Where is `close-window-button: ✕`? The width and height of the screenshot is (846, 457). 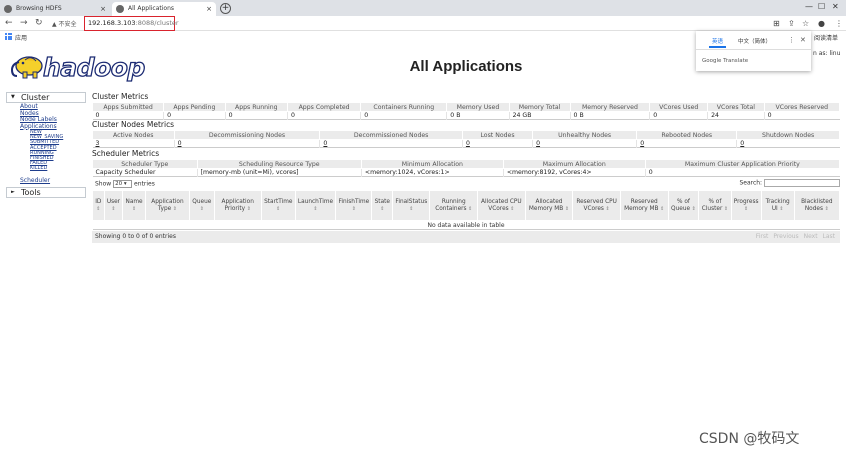
close-window-button: ✕ is located at coordinates (835, 6).